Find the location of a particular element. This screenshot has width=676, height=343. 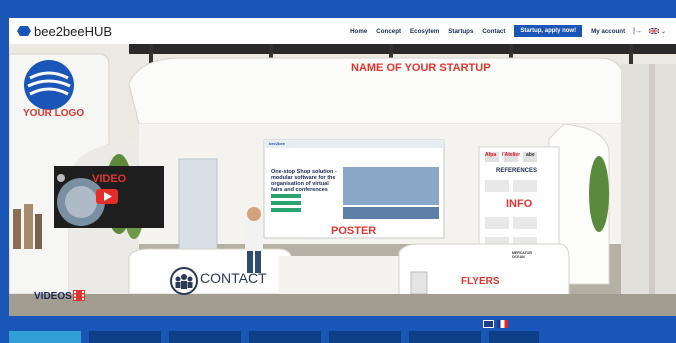

contact-group-icon is located at coordinates (184, 281).